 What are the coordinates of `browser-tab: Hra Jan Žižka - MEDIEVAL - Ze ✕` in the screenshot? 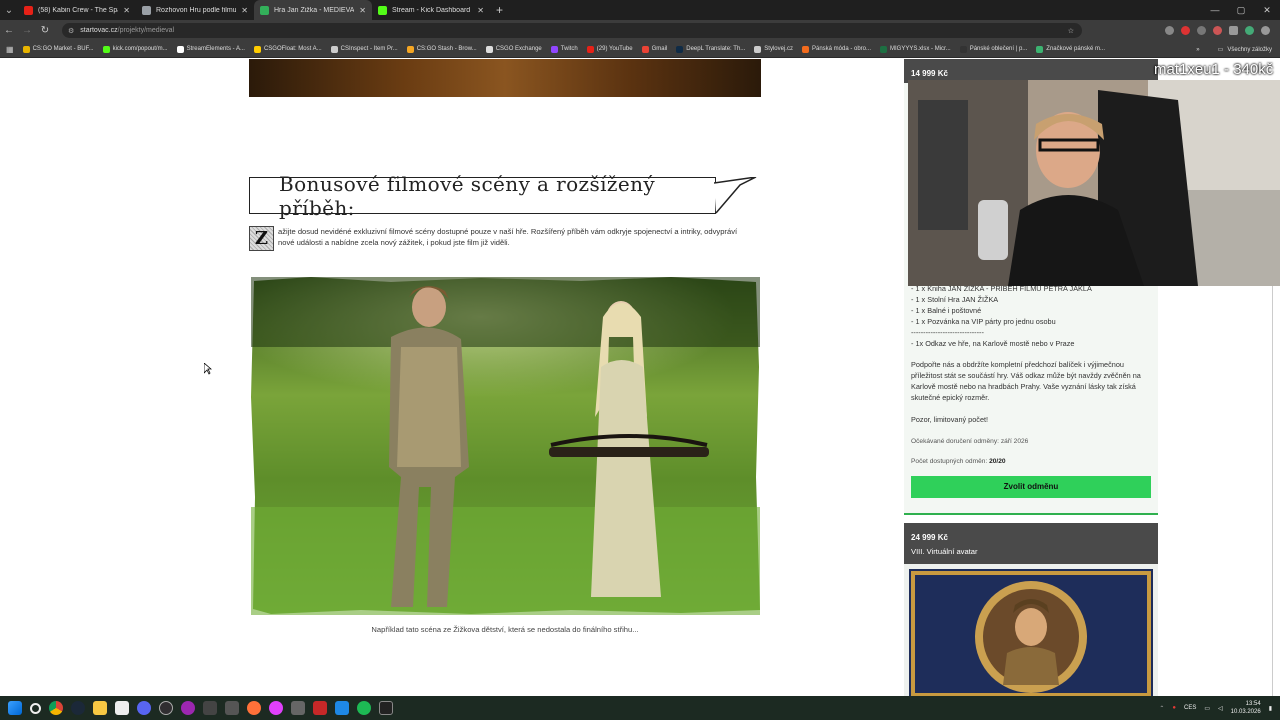 It's located at (313, 10).